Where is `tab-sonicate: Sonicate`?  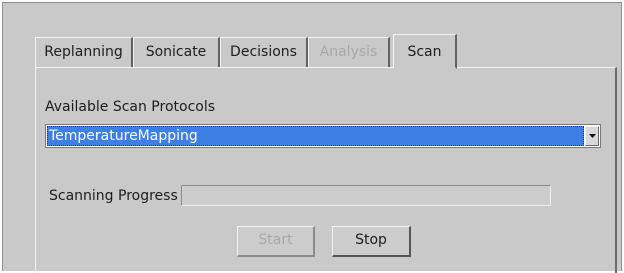 tab-sonicate: Sonicate is located at coordinates (176, 52).